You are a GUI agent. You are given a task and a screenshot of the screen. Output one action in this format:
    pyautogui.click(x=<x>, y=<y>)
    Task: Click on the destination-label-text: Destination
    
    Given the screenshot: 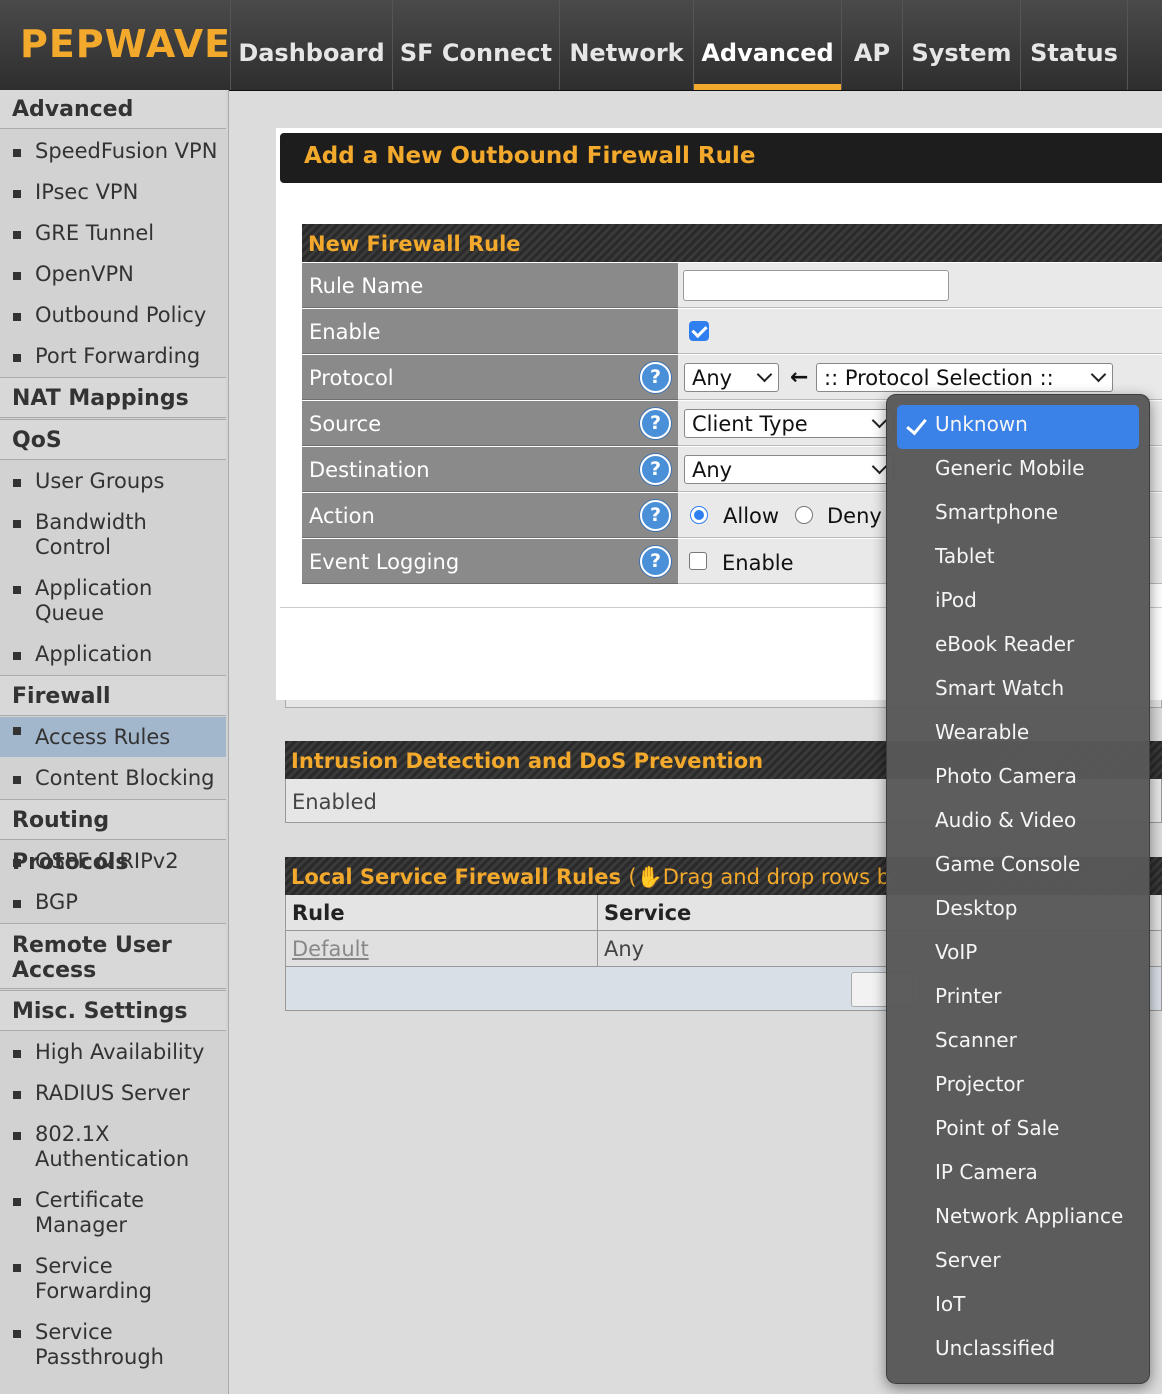 What is the action you would take?
    pyautogui.click(x=369, y=470)
    